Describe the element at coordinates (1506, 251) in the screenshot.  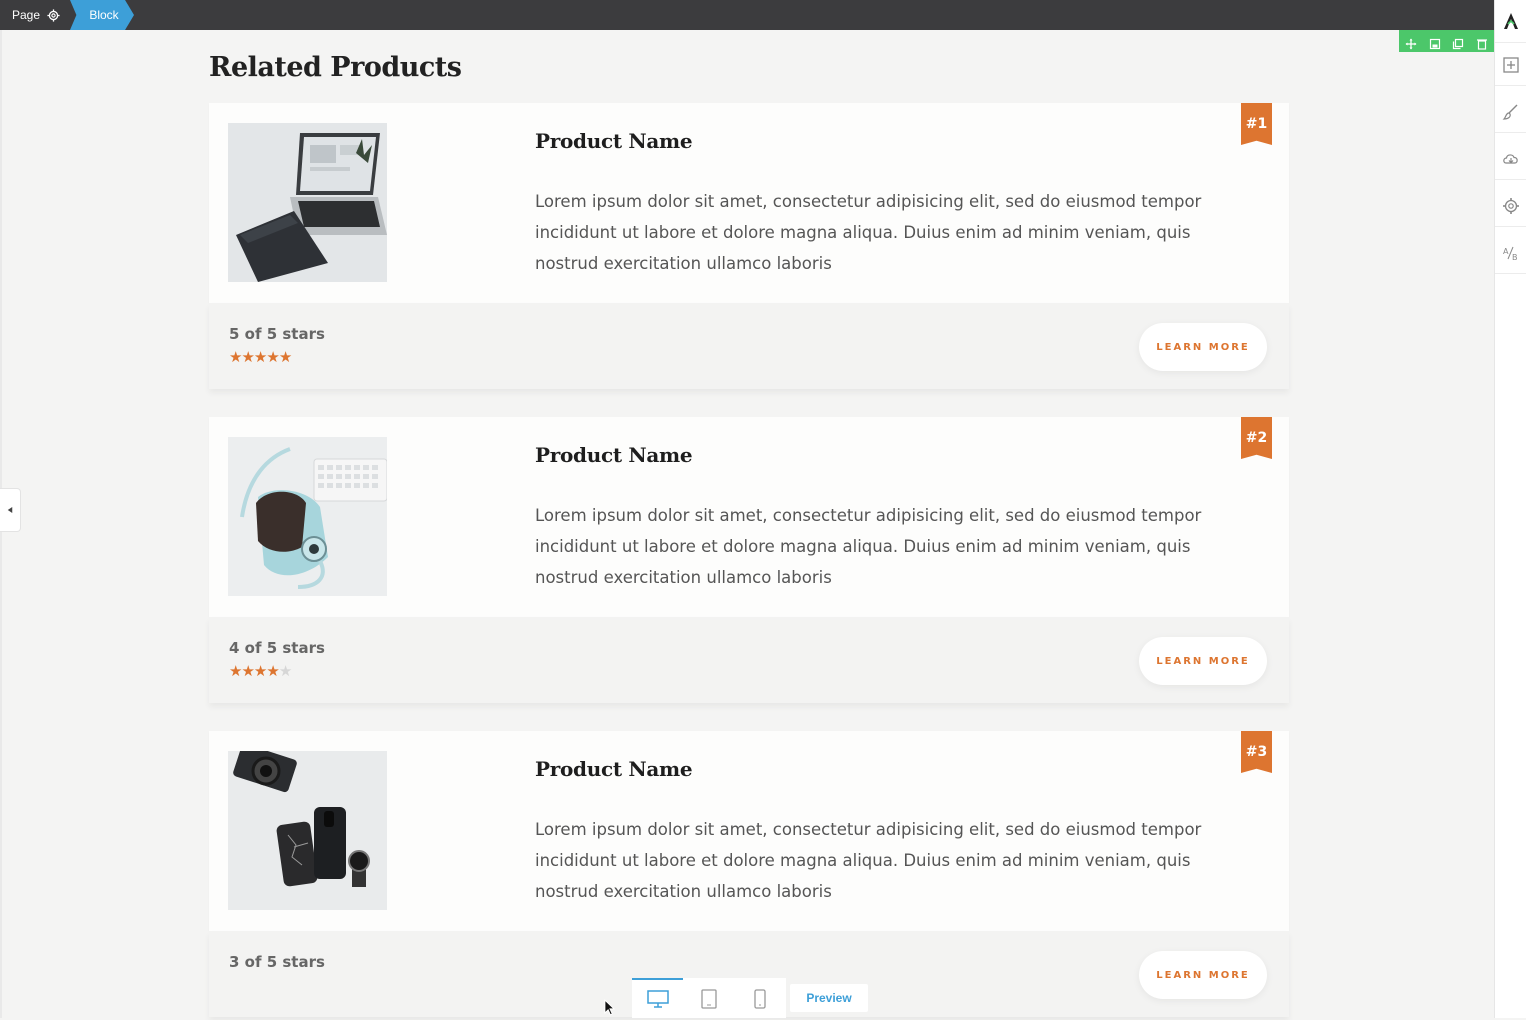
I see `svg-text: A` at that location.